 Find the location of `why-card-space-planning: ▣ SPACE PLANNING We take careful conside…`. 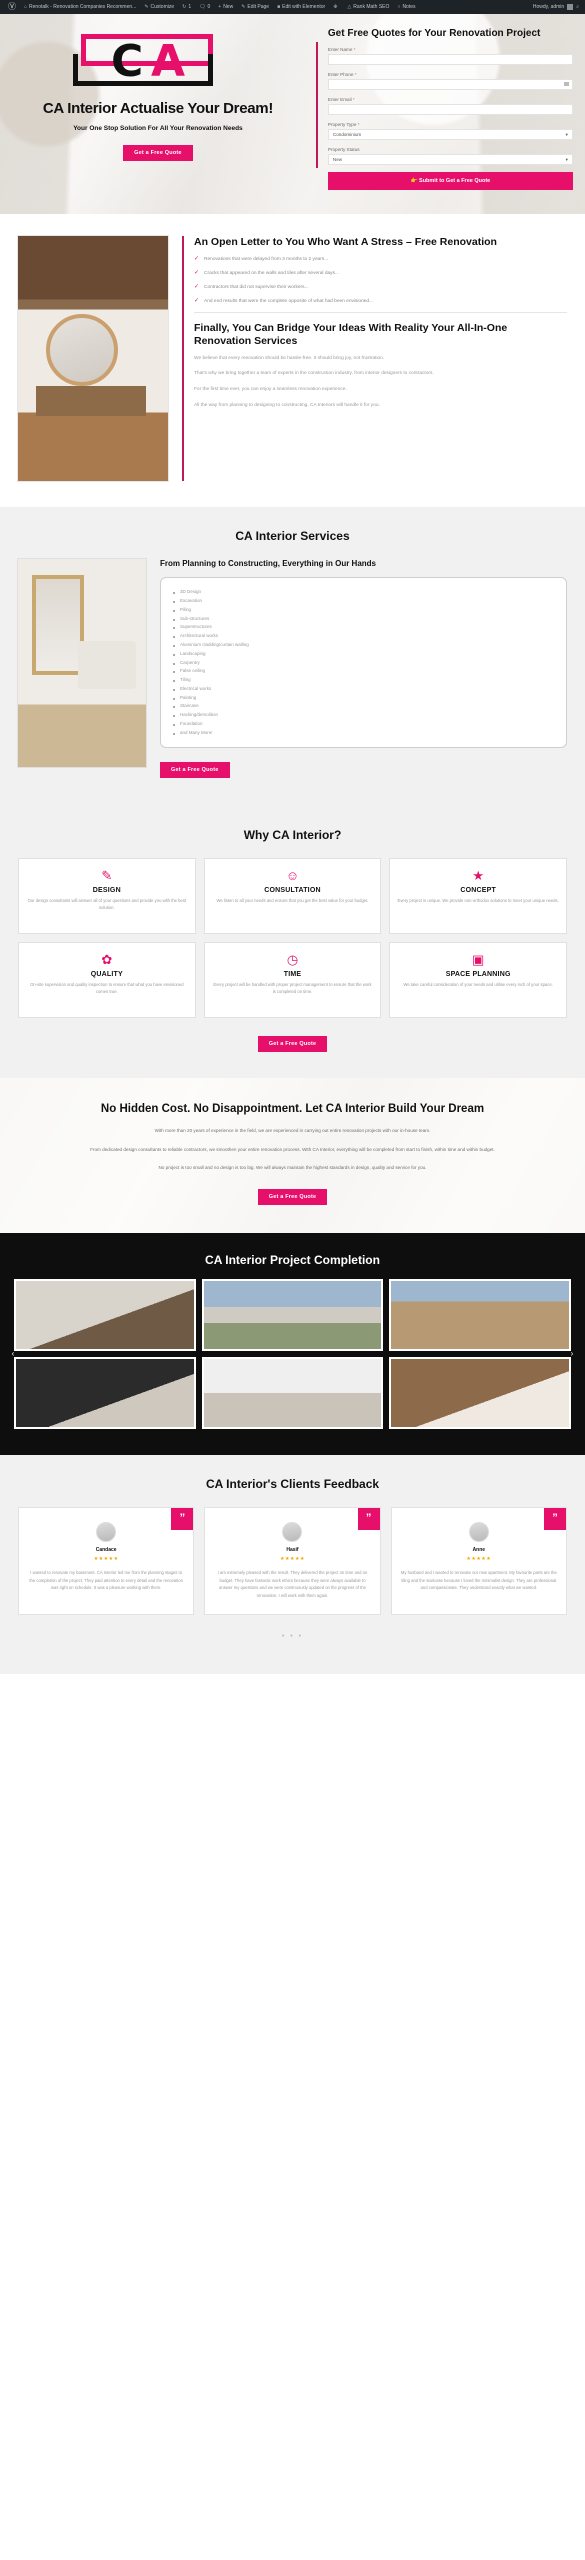

why-card-space-planning: ▣ SPACE PLANNING We take careful conside… is located at coordinates (478, 980).